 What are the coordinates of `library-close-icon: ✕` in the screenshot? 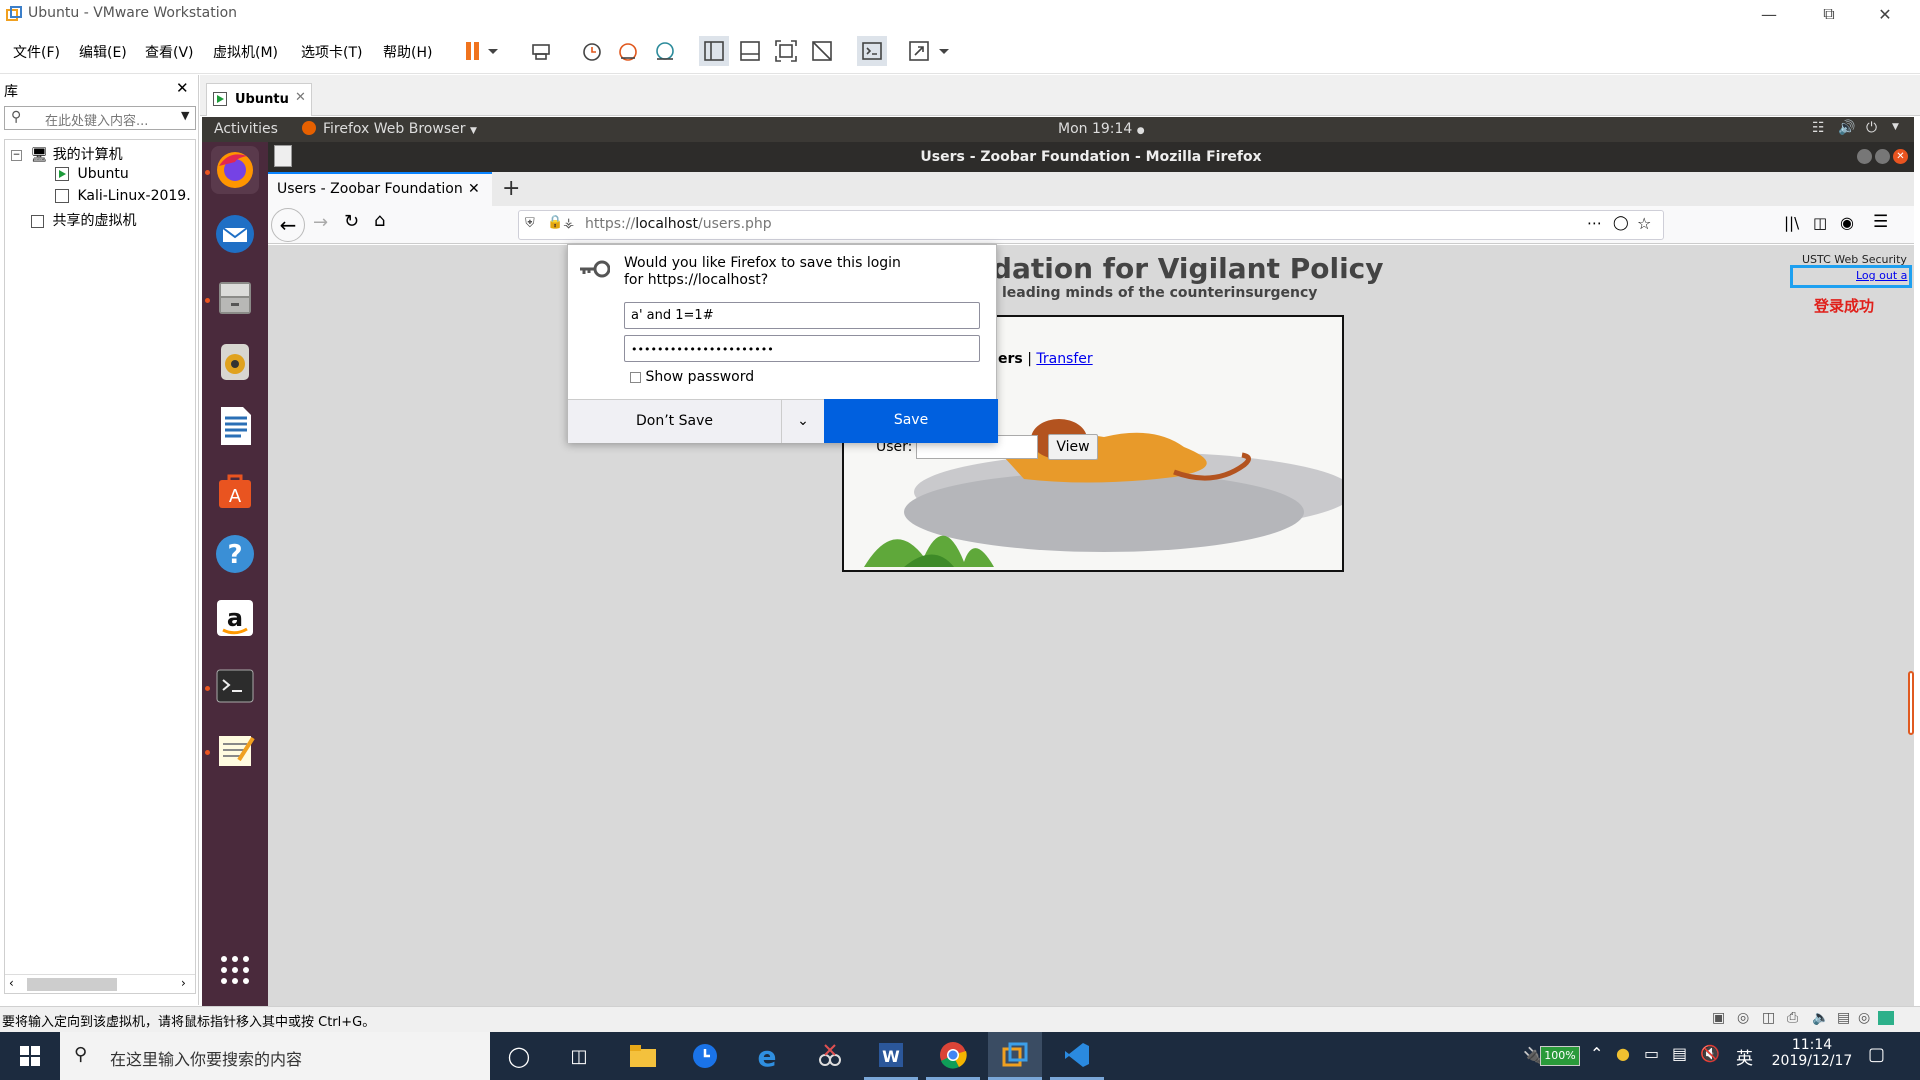 It's located at (182, 88).